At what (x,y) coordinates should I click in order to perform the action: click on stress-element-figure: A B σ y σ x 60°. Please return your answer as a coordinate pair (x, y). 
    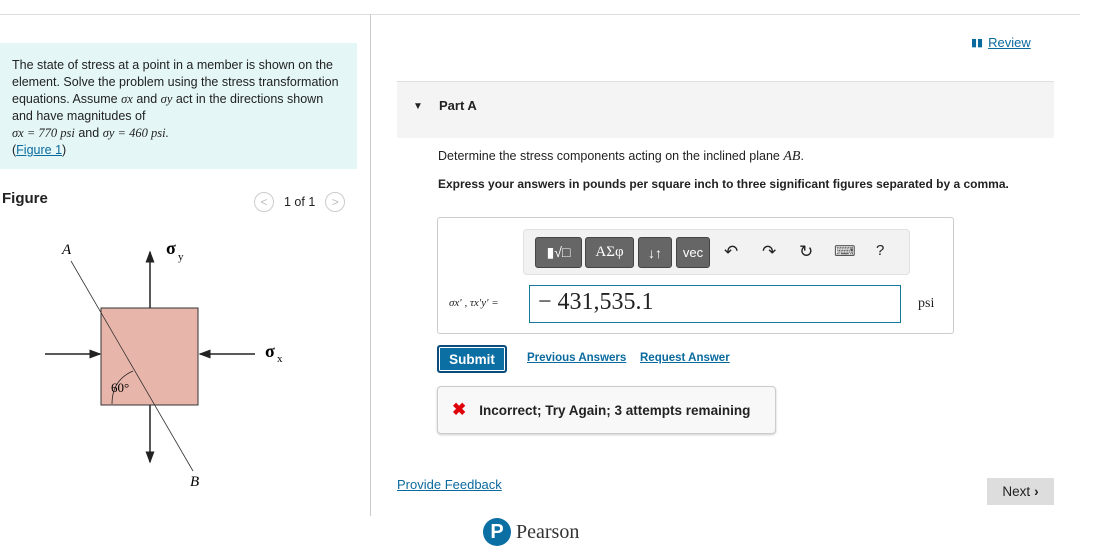
    Looking at the image, I should click on (164, 364).